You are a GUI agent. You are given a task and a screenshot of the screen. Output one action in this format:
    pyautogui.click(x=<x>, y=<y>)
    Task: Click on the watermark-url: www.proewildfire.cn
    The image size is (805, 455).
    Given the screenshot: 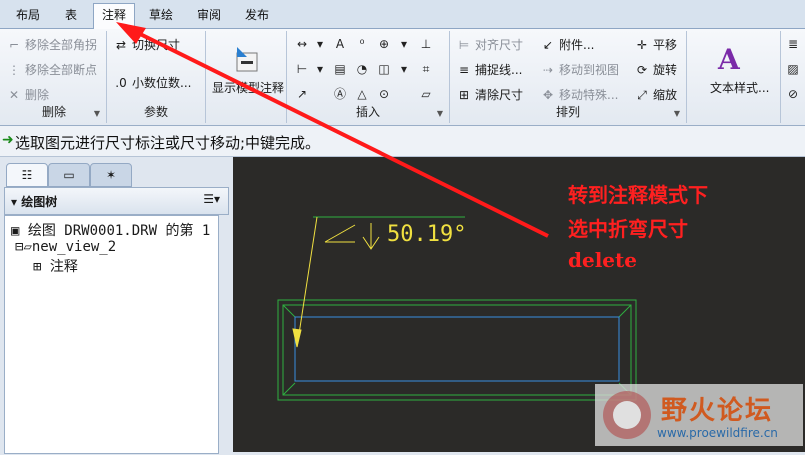 What is the action you would take?
    pyautogui.click(x=717, y=433)
    